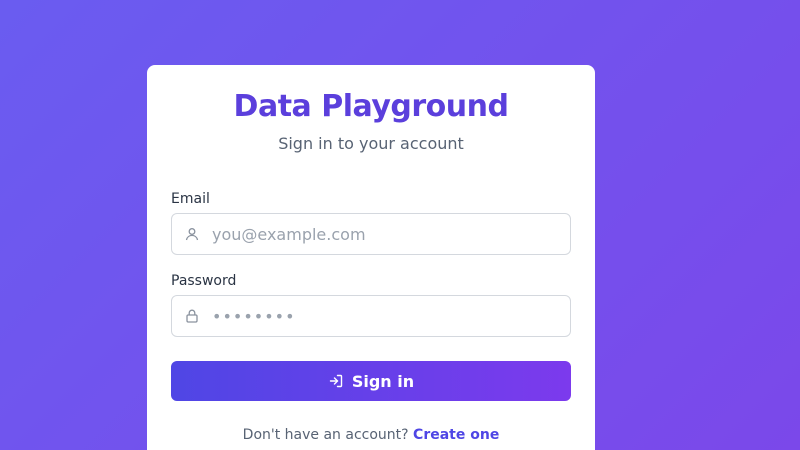 Image resolution: width=800 pixels, height=450 pixels. I want to click on sign-in-button: Sign in, so click(371, 381).